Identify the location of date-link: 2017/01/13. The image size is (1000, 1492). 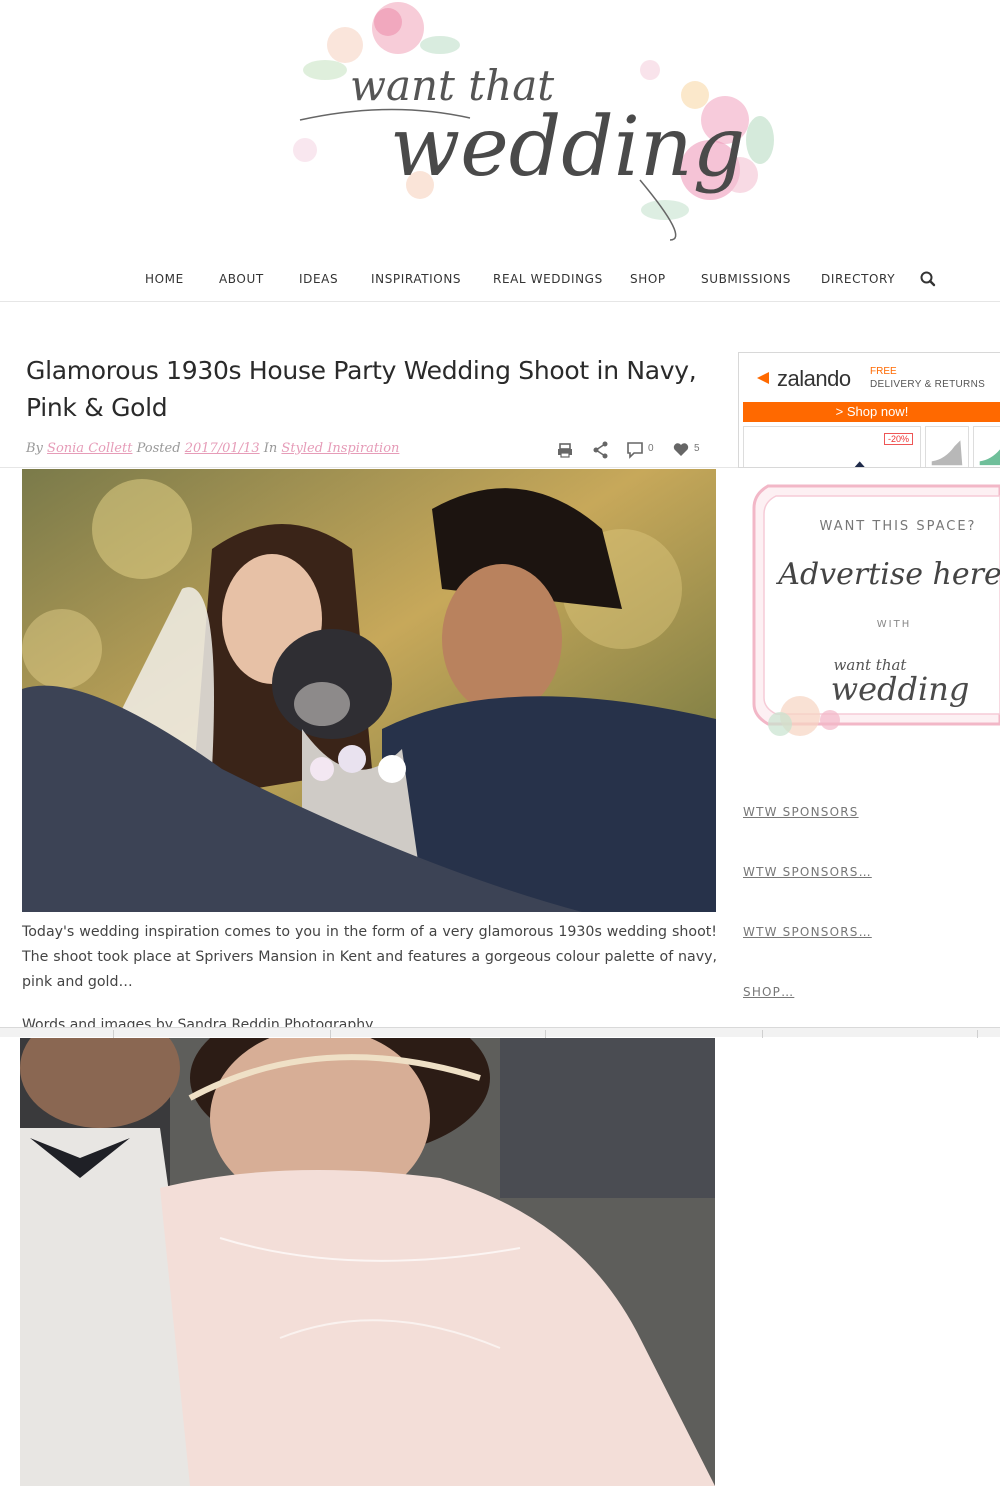
(222, 448).